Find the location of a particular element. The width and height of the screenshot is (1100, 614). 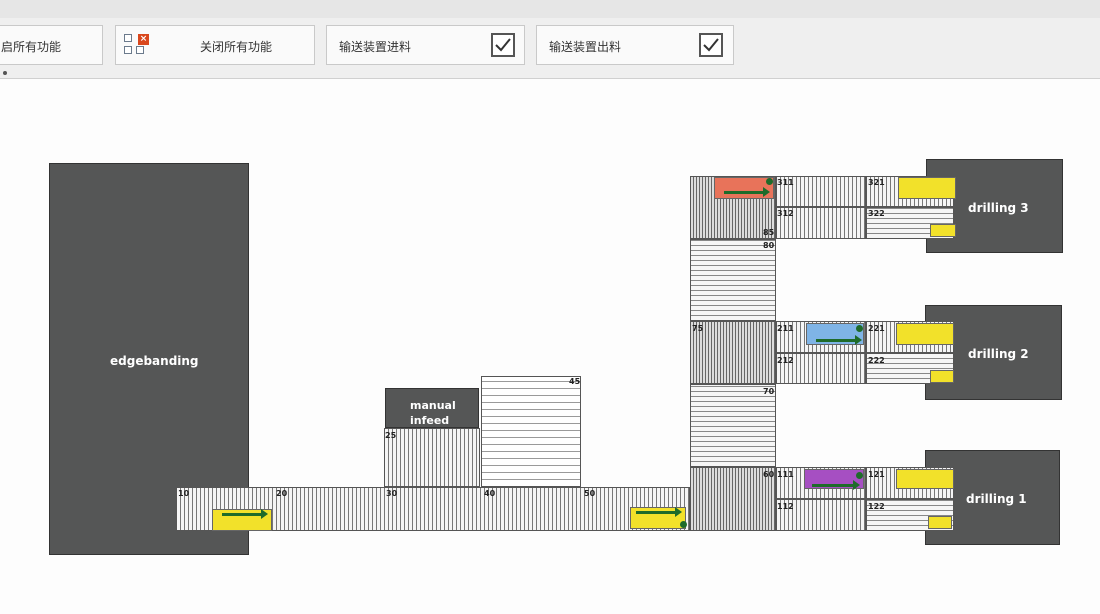

conveyor-label-112: 112 is located at coordinates (785, 506).